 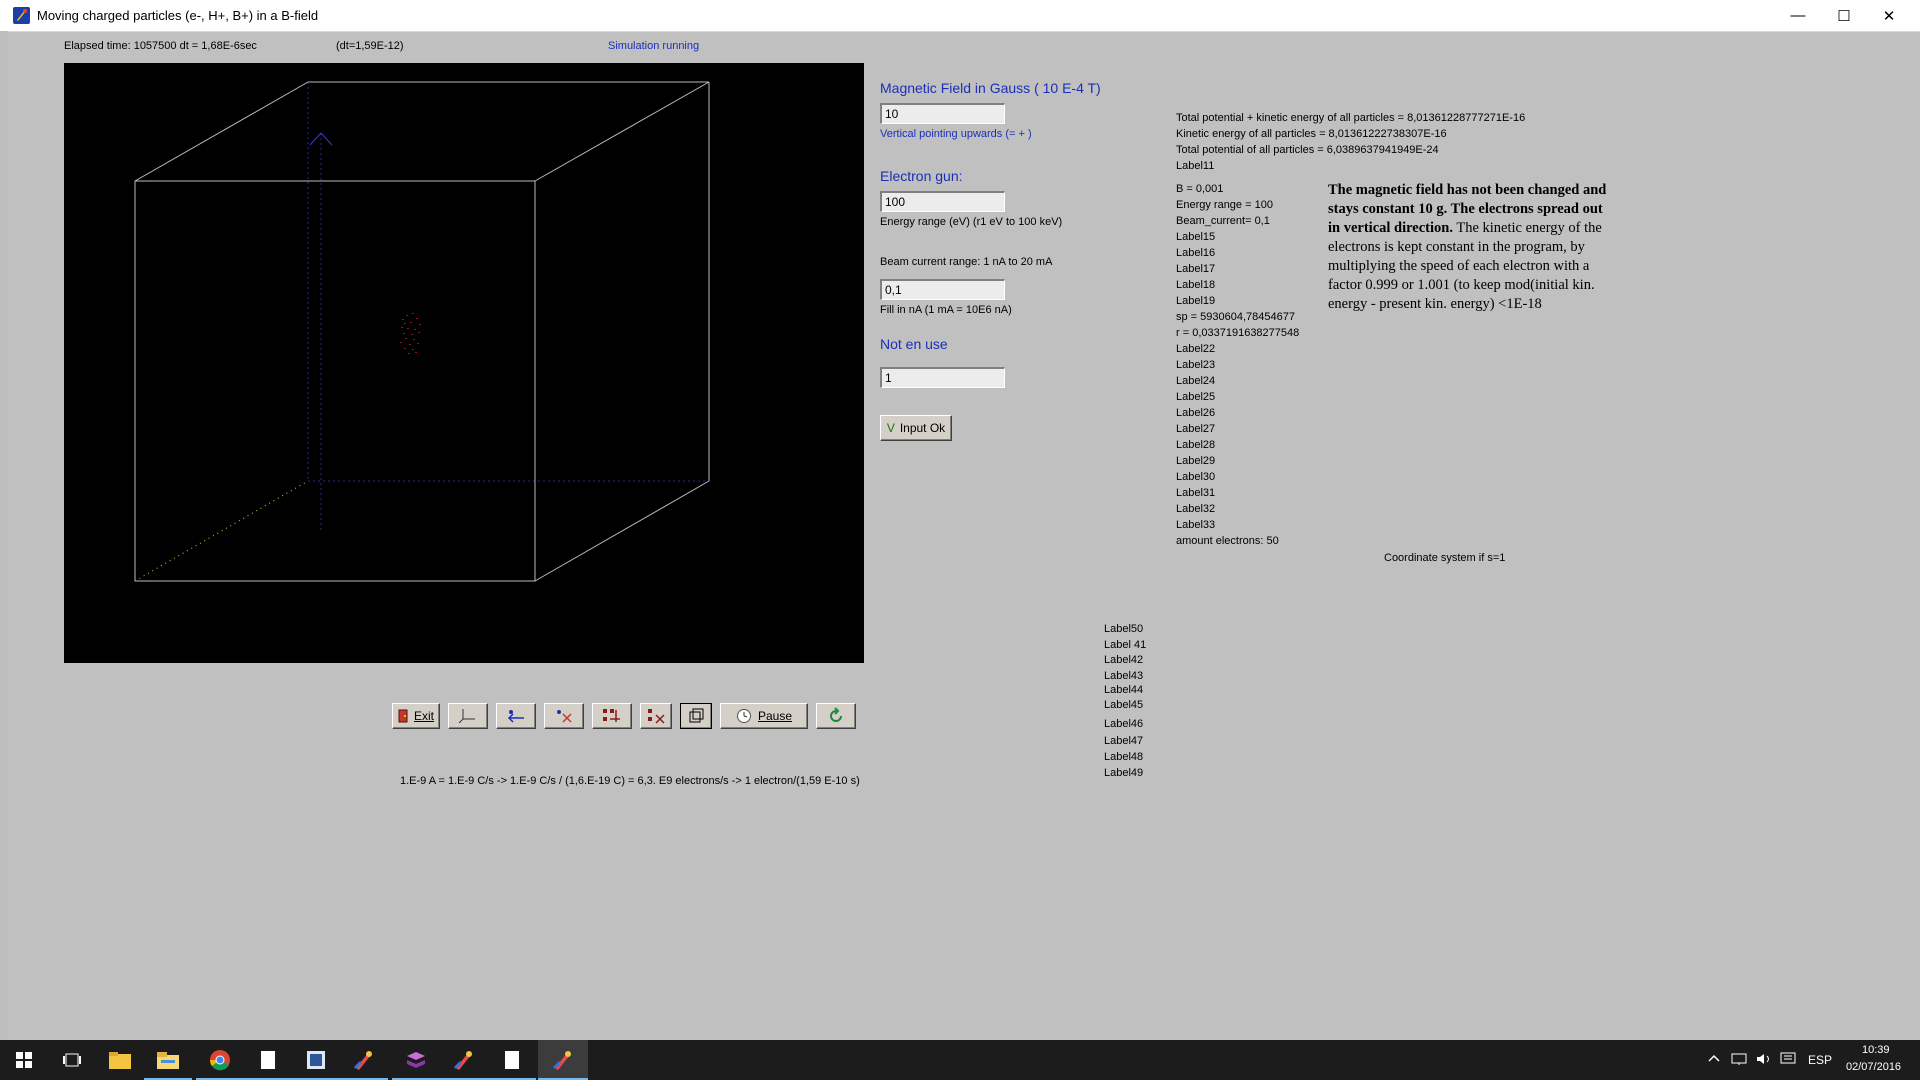 What do you see at coordinates (1196, 365) in the screenshot?
I see `readout-label: Label23` at bounding box center [1196, 365].